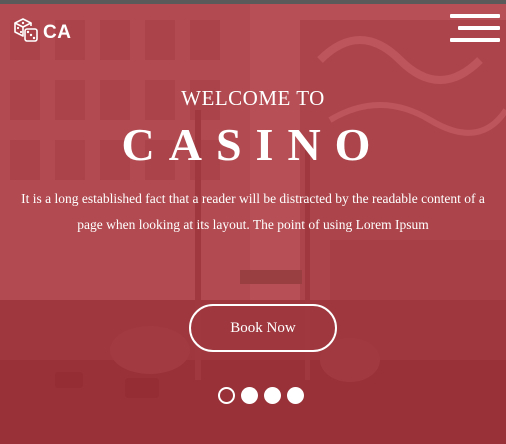  Describe the element at coordinates (26, 32) in the screenshot. I see `dice-icon` at that location.